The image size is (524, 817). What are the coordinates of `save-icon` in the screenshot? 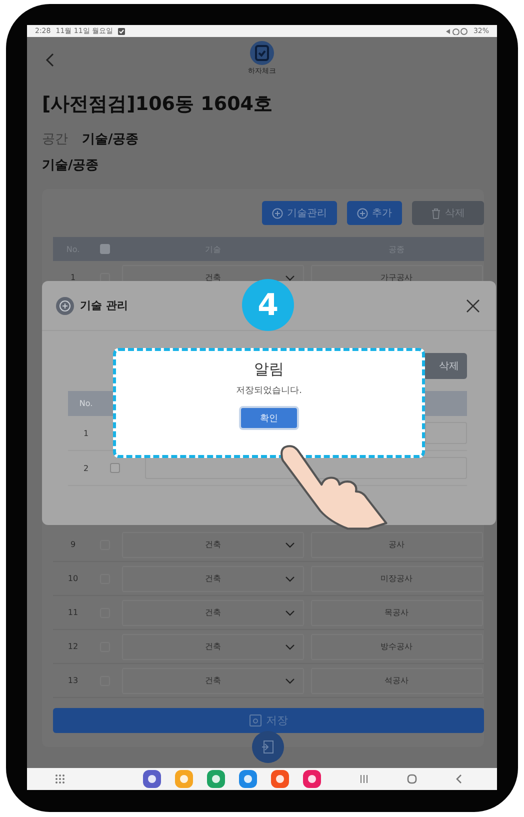 It's located at (255, 720).